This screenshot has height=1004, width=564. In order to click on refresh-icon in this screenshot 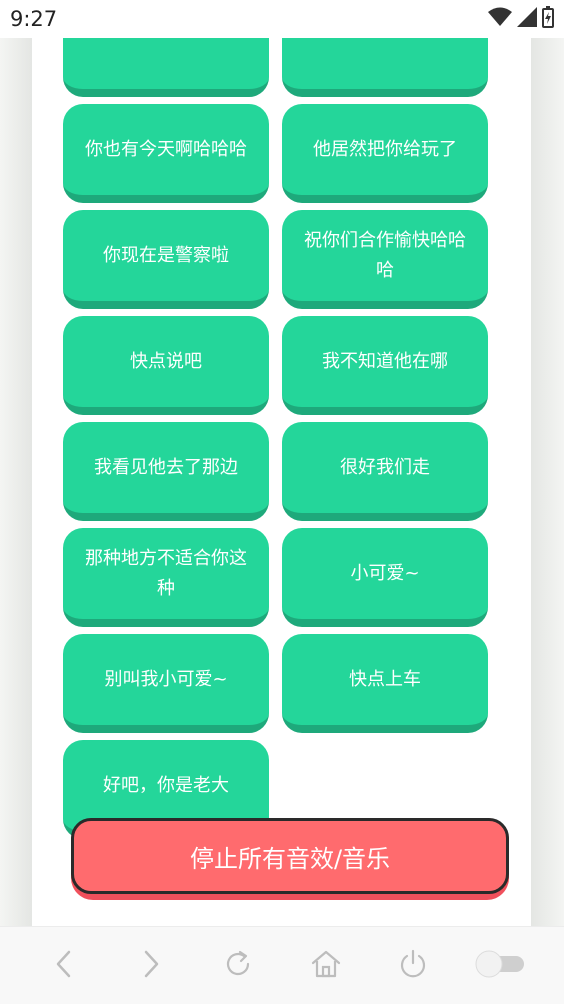, I will do `click(238, 966)`.